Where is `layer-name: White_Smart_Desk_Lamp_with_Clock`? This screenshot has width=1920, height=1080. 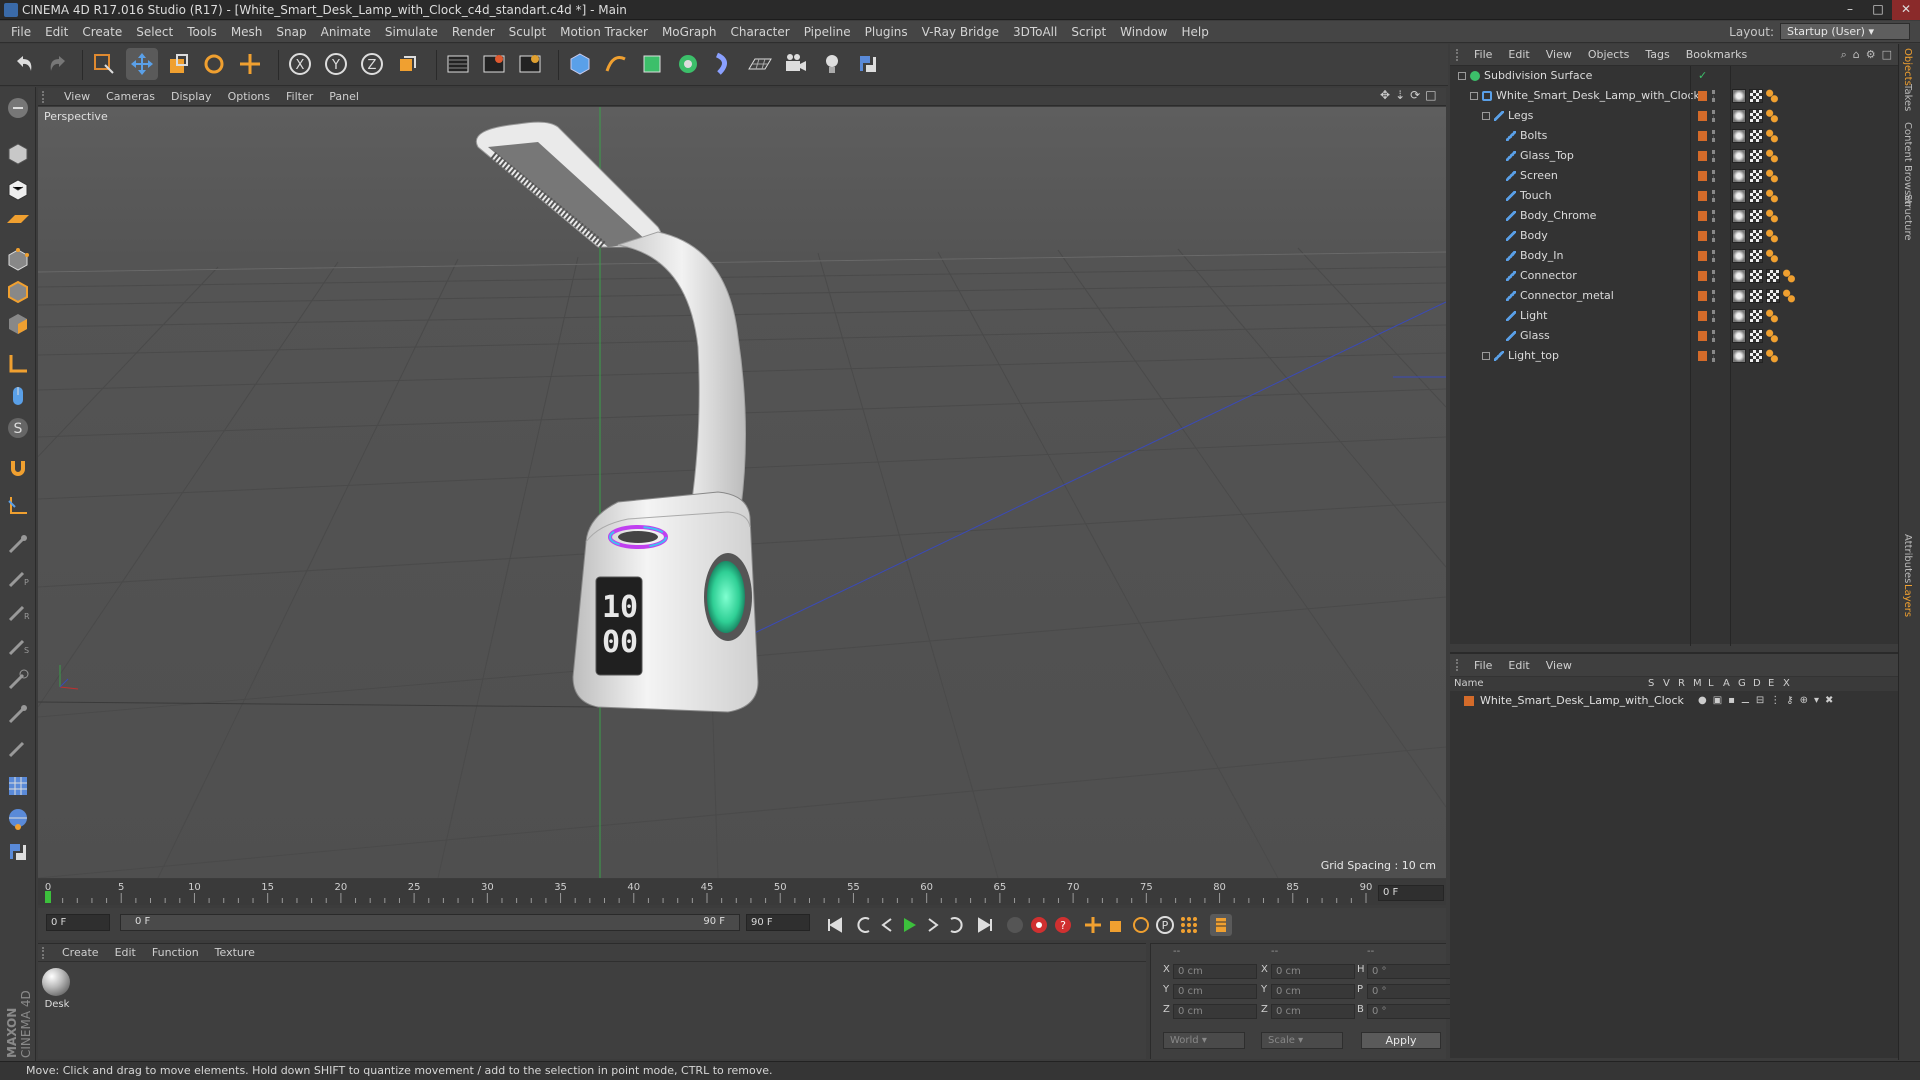 layer-name: White_Smart_Desk_Lamp_with_Clock is located at coordinates (1582, 701).